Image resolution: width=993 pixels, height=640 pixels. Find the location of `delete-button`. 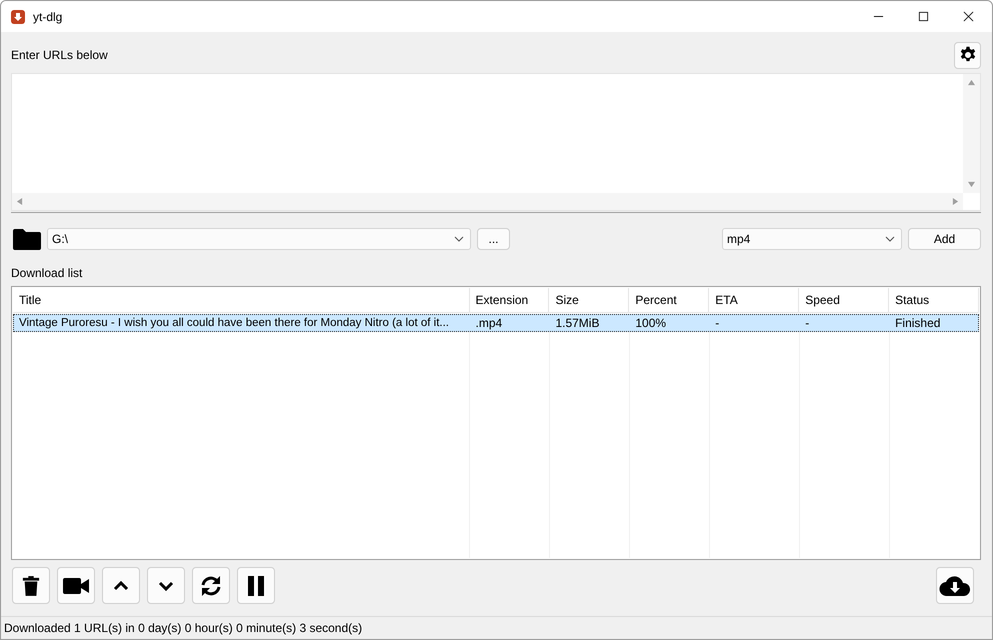

delete-button is located at coordinates (31, 585).